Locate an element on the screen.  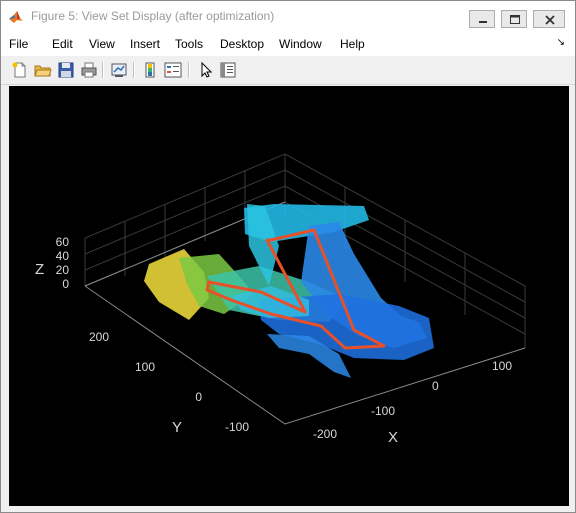
insert-legend-icon is located at coordinates (173, 70).